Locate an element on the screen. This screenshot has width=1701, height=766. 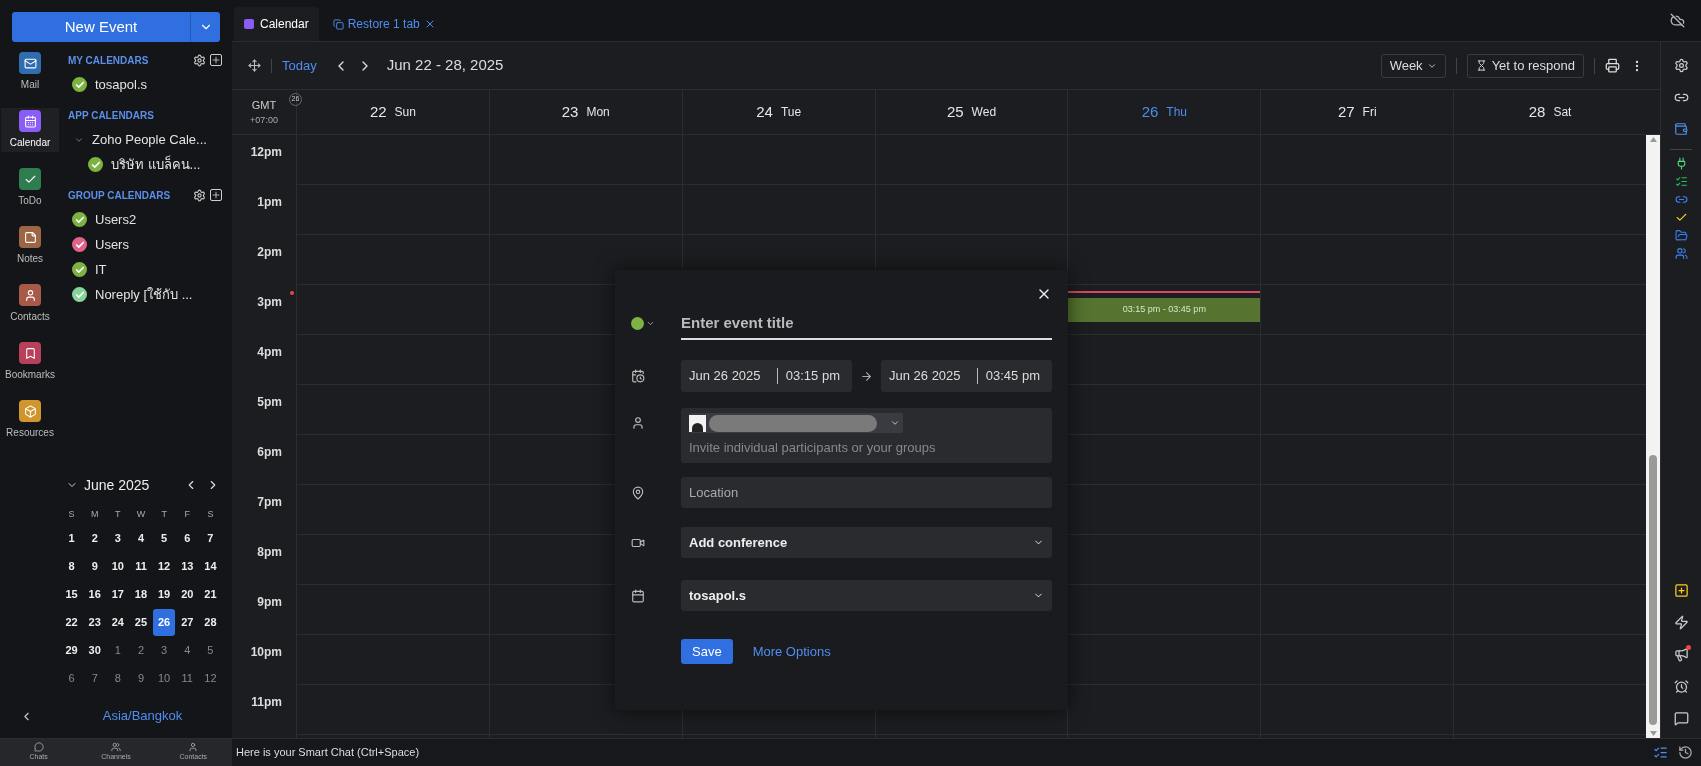
day-header: 27 Fri is located at coordinates (1357, 112).